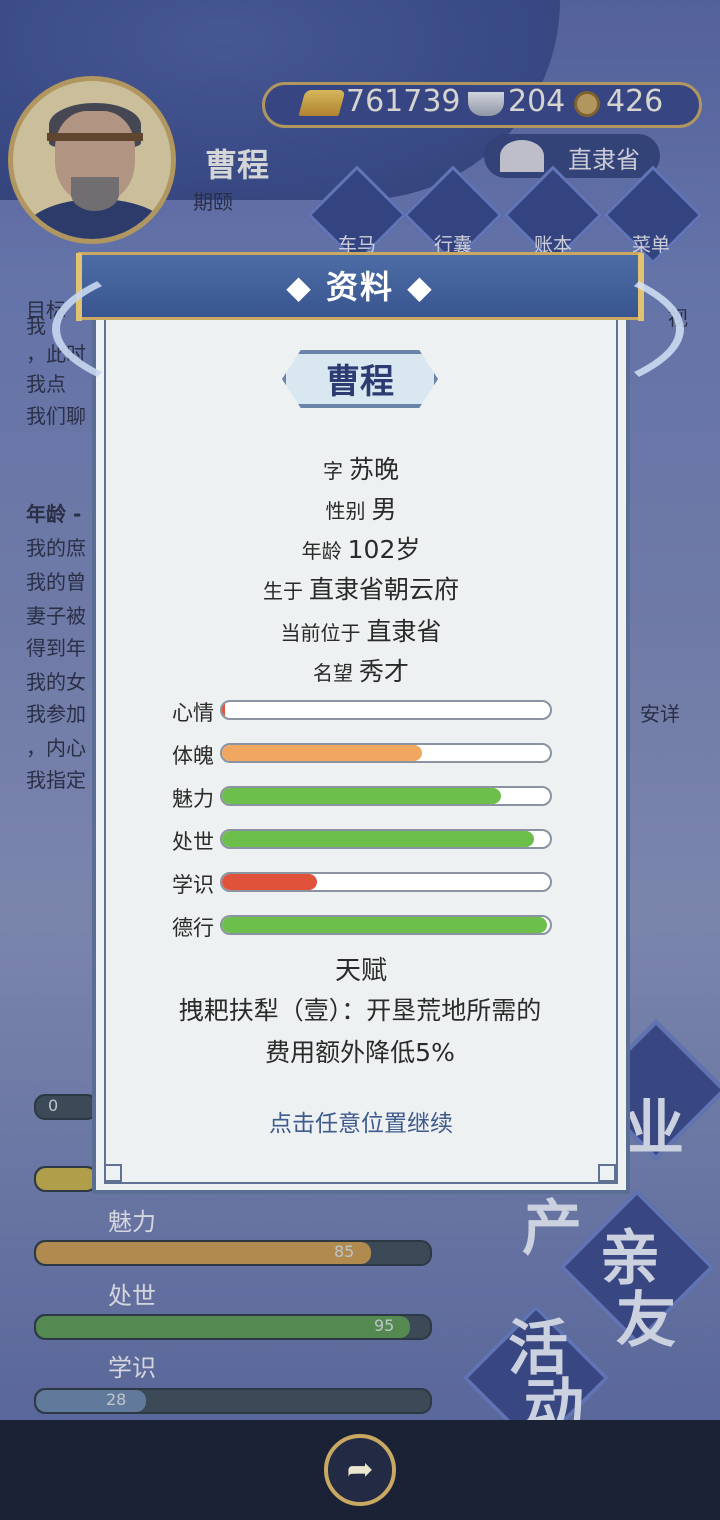  I want to click on attr-bar-worldly, so click(386, 839).